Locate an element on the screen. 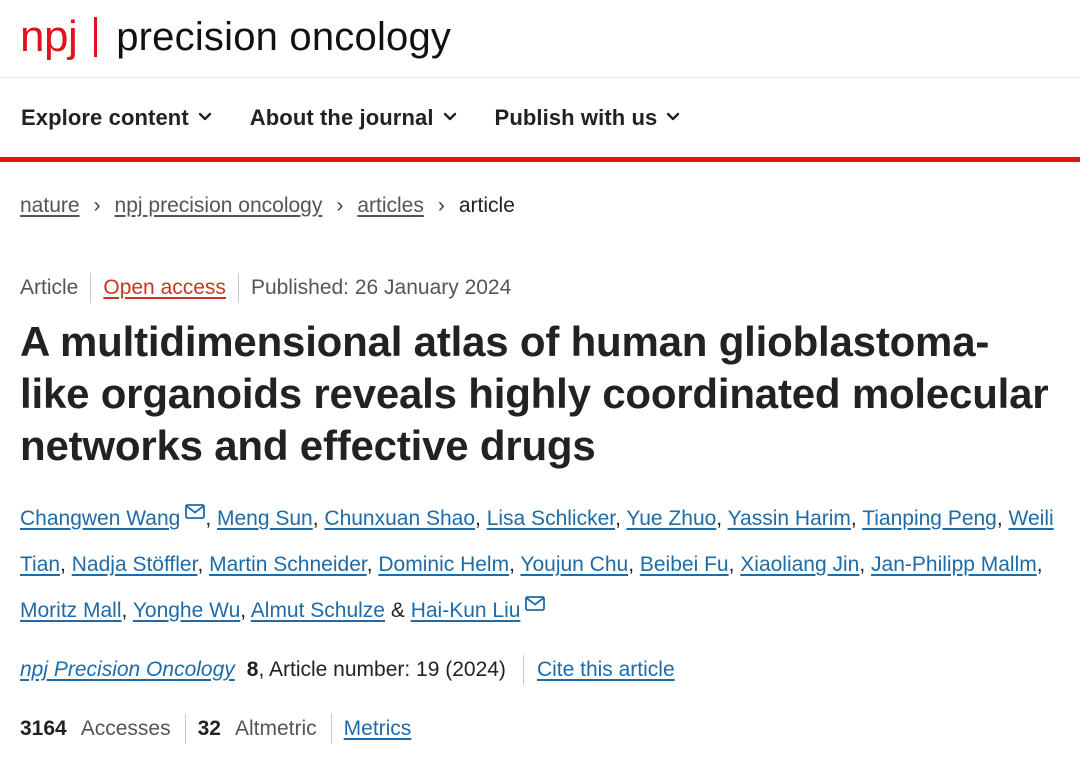 The width and height of the screenshot is (1080, 769). nav-about-the-journal: About the journal is located at coordinates (353, 118).